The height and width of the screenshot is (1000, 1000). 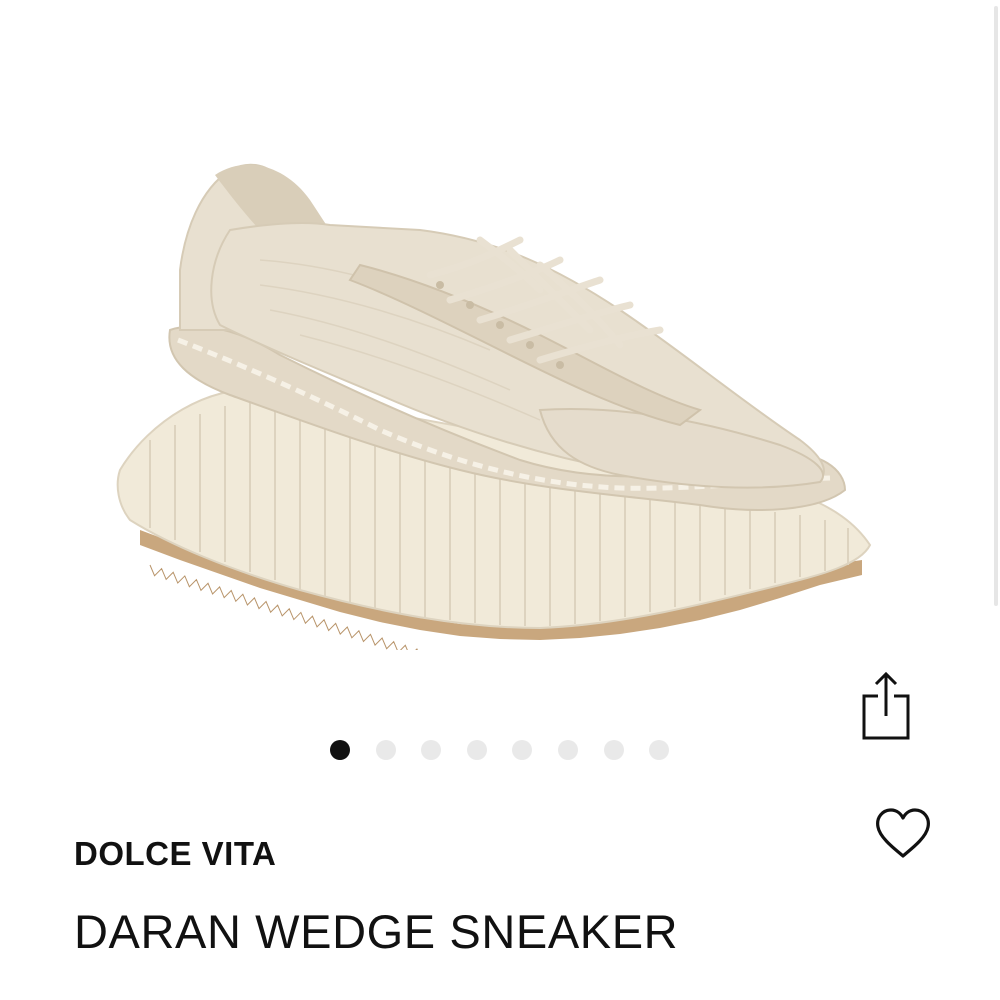 I want to click on scrollbar-thumb, so click(x=996, y=306).